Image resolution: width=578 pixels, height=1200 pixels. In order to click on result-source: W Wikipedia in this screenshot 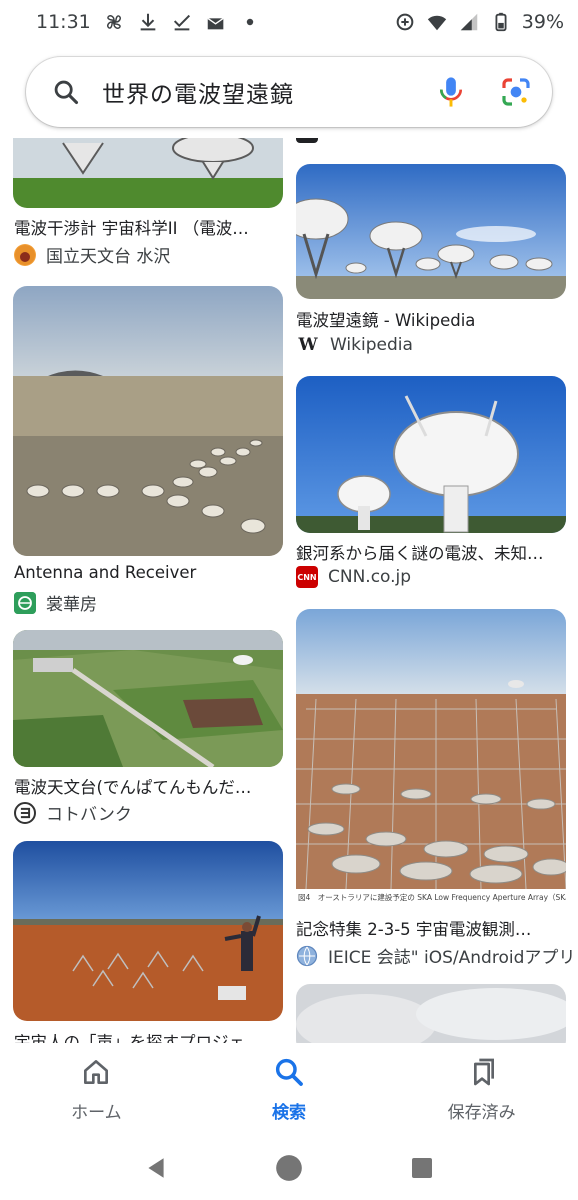, I will do `click(354, 345)`.